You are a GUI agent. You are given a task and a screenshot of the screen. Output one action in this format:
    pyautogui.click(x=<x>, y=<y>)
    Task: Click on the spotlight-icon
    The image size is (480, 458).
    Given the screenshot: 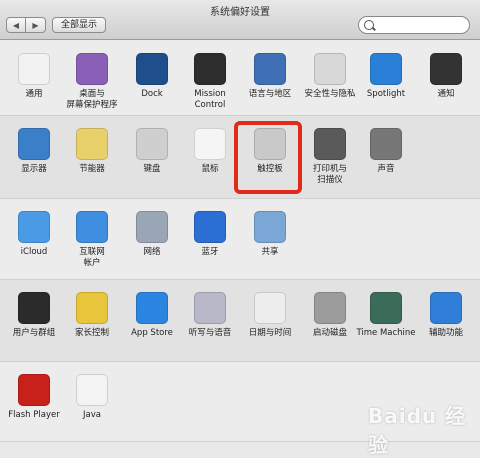 What is the action you would take?
    pyautogui.click(x=386, y=69)
    